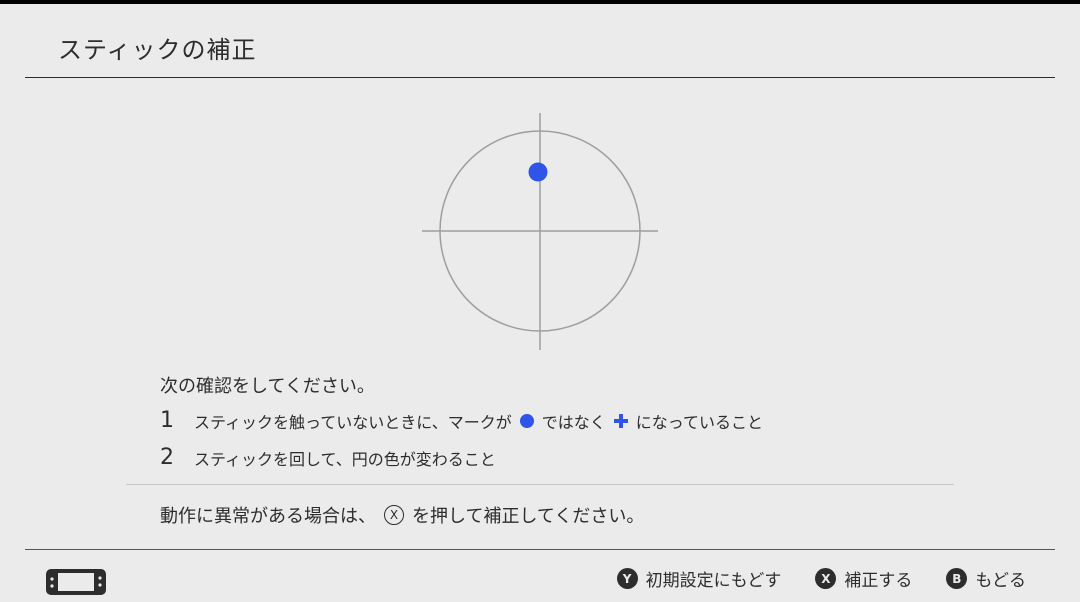 This screenshot has width=1080, height=602. Describe the element at coordinates (699, 422) in the screenshot. I see `step-text-after: になっていること` at that location.